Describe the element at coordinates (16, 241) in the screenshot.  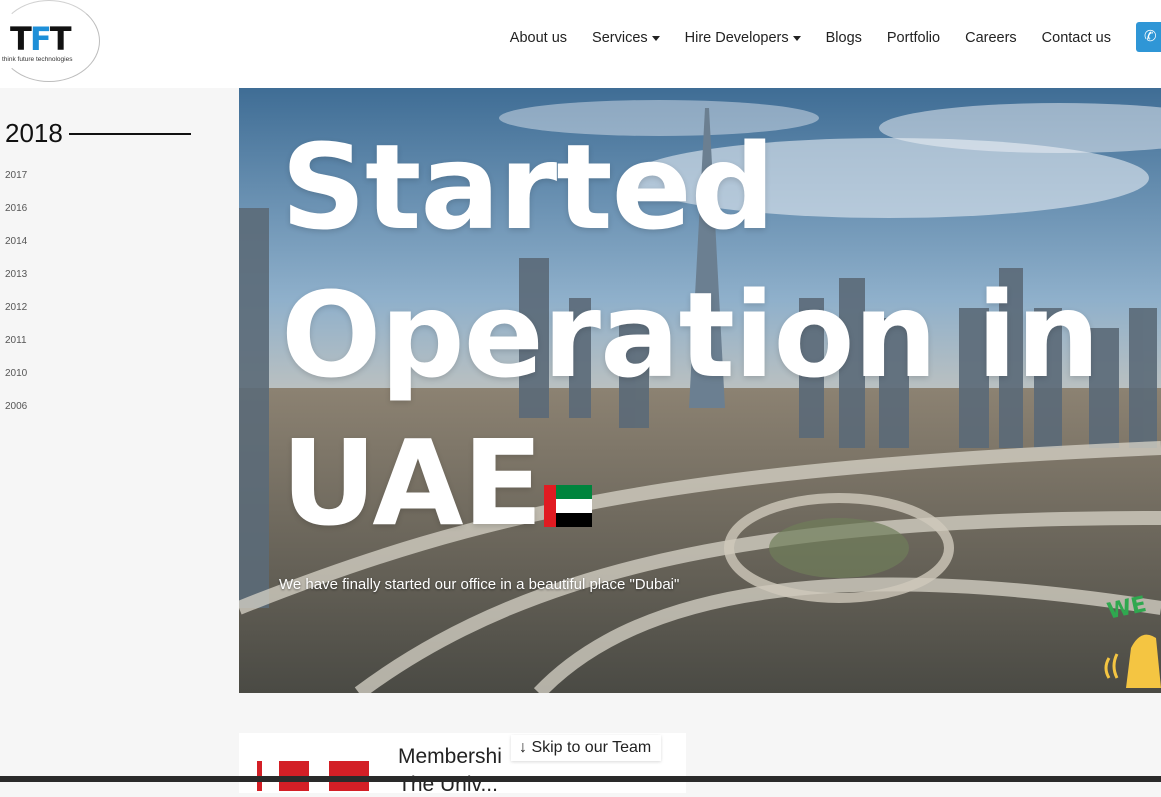
I see `year-item: 2014` at that location.